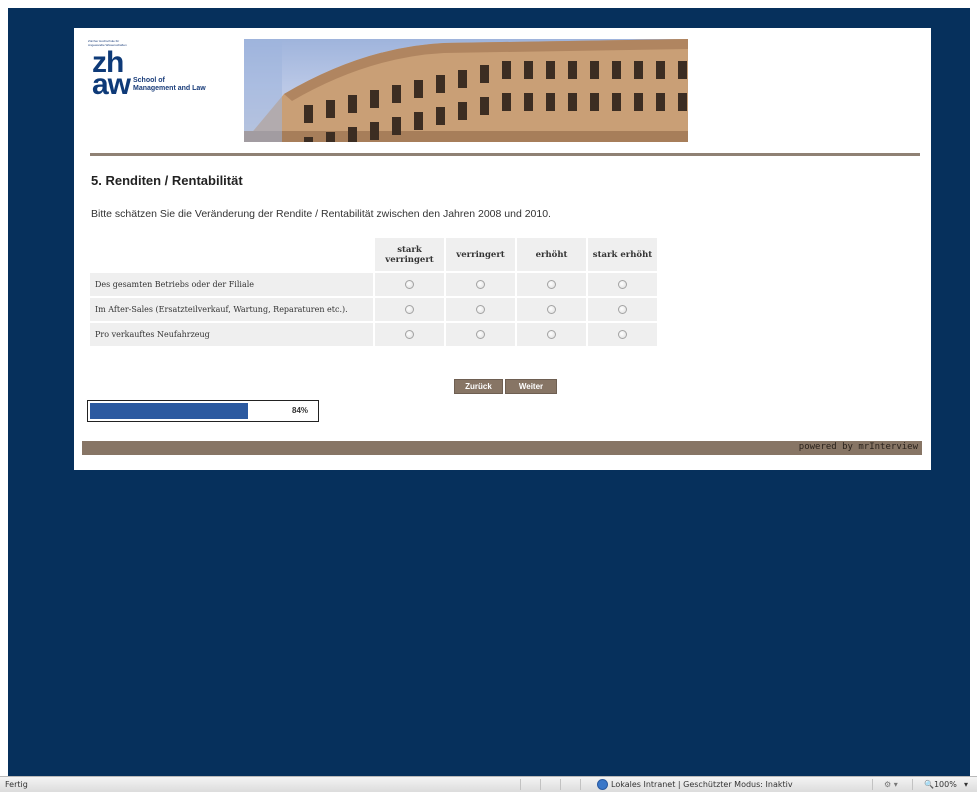 The image size is (977, 792). Describe the element at coordinates (409, 254) in the screenshot. I see `column-header: stark verringert` at that location.